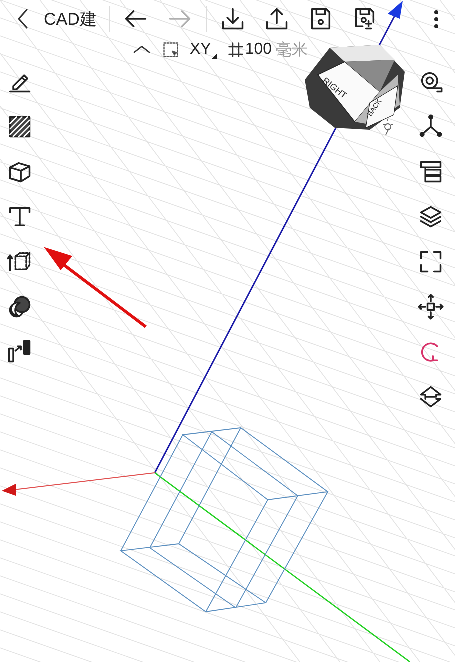  I want to click on hatch-icon, so click(20, 127).